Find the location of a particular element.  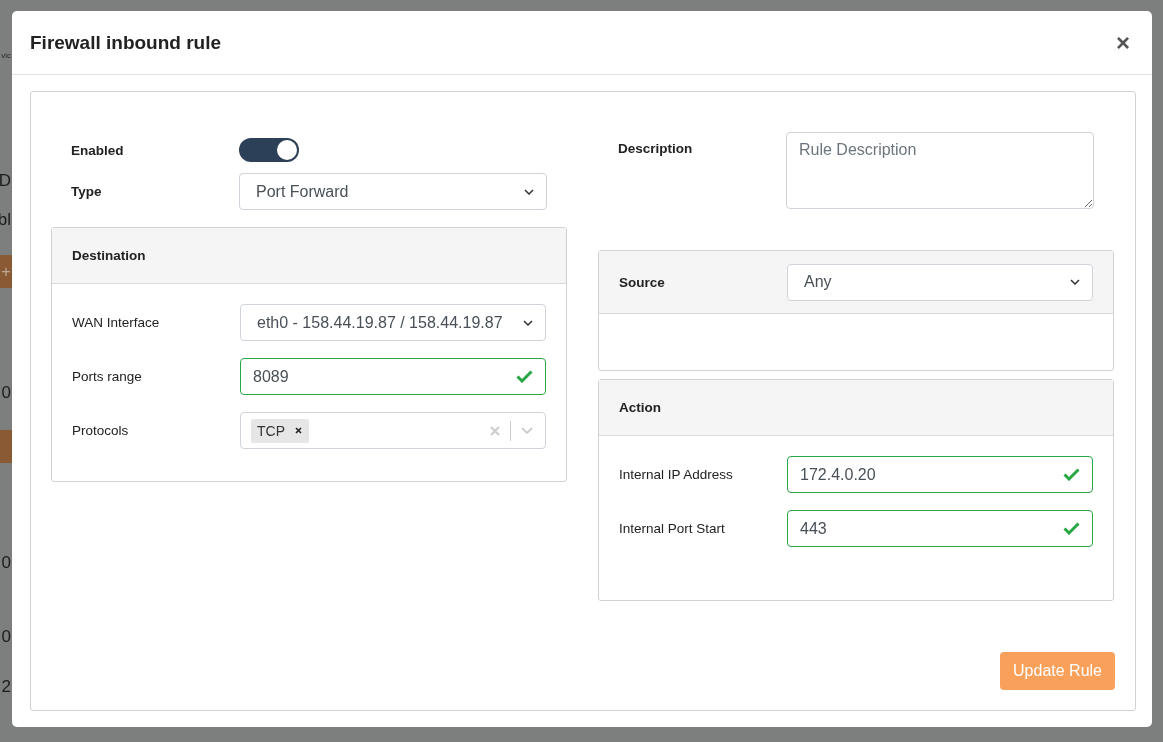

field-label: Enabled is located at coordinates (98, 150).